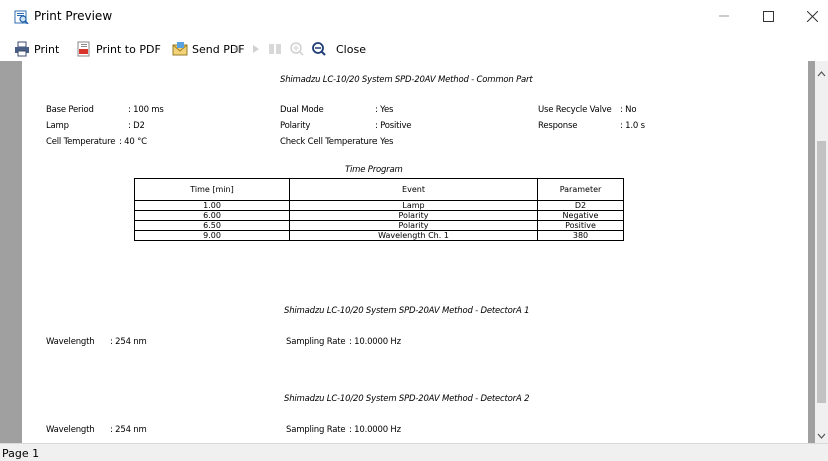 Image resolution: width=828 pixels, height=461 pixels. What do you see at coordinates (724, 16) in the screenshot?
I see `minimize-button` at bounding box center [724, 16].